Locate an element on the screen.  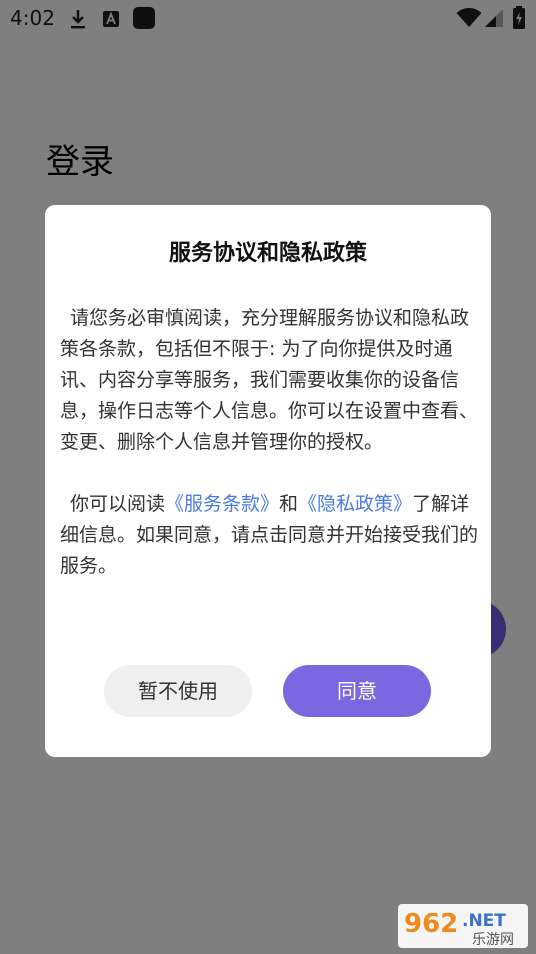
watermark-domain: .NET is located at coordinates (484, 921).